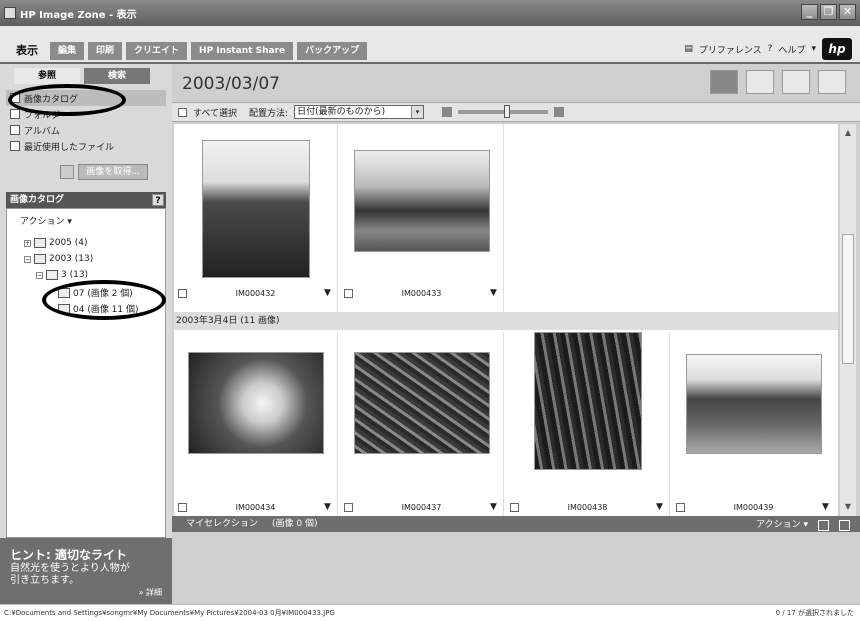 Image resolution: width=860 pixels, height=621 pixels. I want to click on tab-create: クリエイト, so click(157, 51).